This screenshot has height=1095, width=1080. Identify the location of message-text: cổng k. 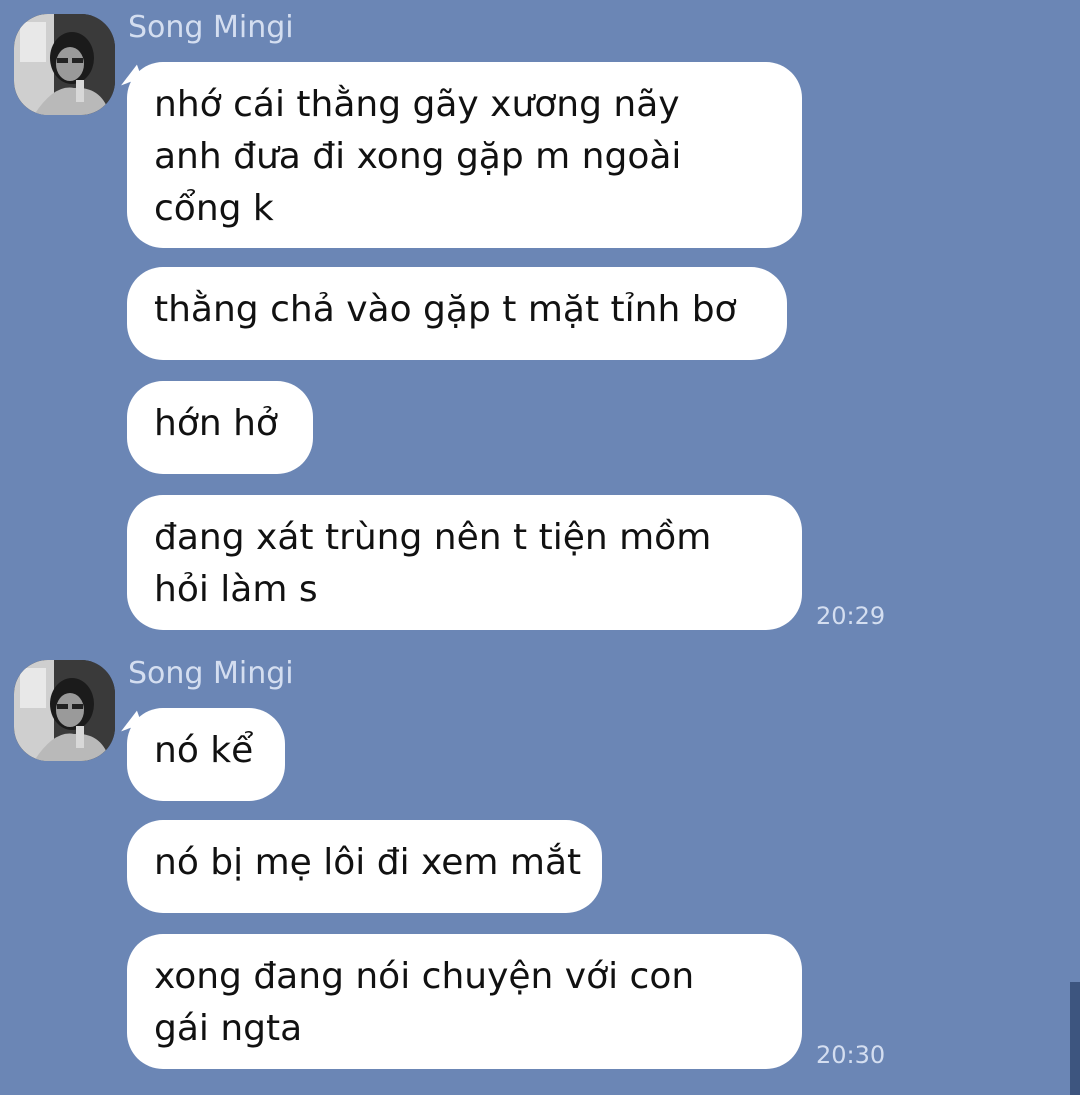
(214, 208).